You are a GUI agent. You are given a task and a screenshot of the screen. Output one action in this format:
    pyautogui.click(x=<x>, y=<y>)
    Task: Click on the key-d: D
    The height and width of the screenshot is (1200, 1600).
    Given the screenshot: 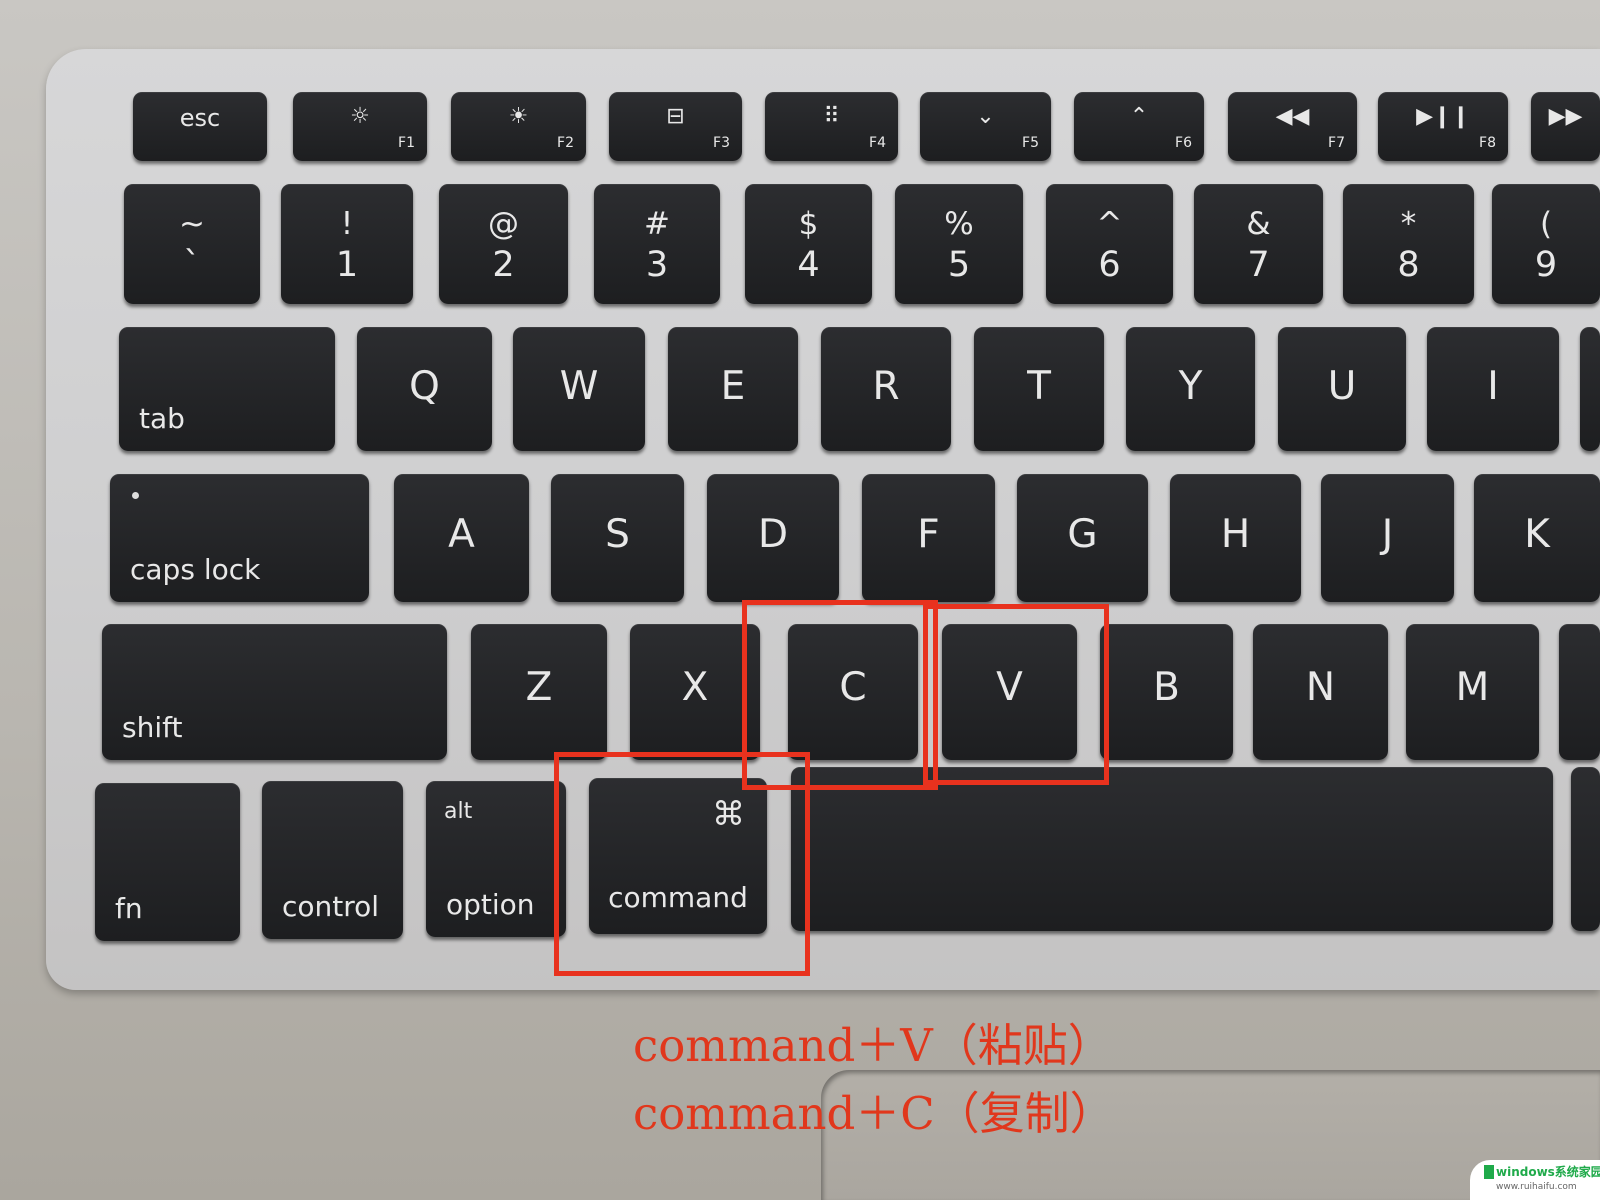 What is the action you would take?
    pyautogui.click(x=773, y=538)
    